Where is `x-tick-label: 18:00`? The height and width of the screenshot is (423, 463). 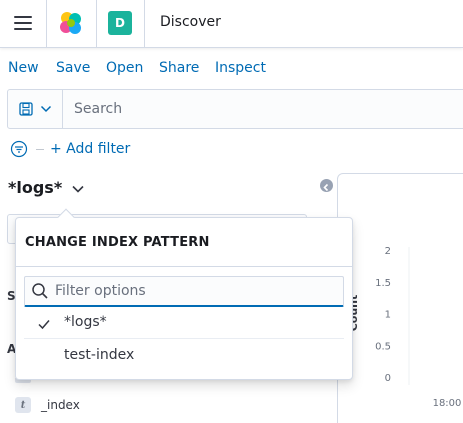 x-tick-label: 18:00 is located at coordinates (447, 403).